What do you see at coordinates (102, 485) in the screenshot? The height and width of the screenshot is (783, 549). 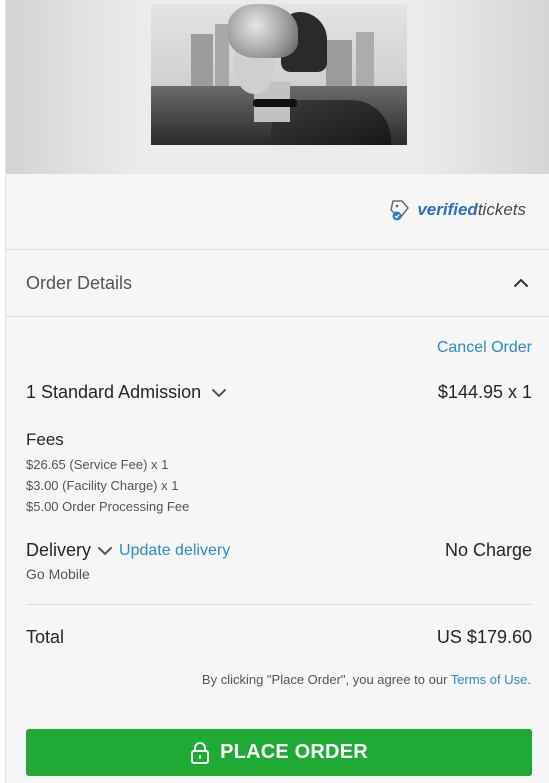 I see `fee-item: $3.00 (Facility Charge) x 1` at bounding box center [102, 485].